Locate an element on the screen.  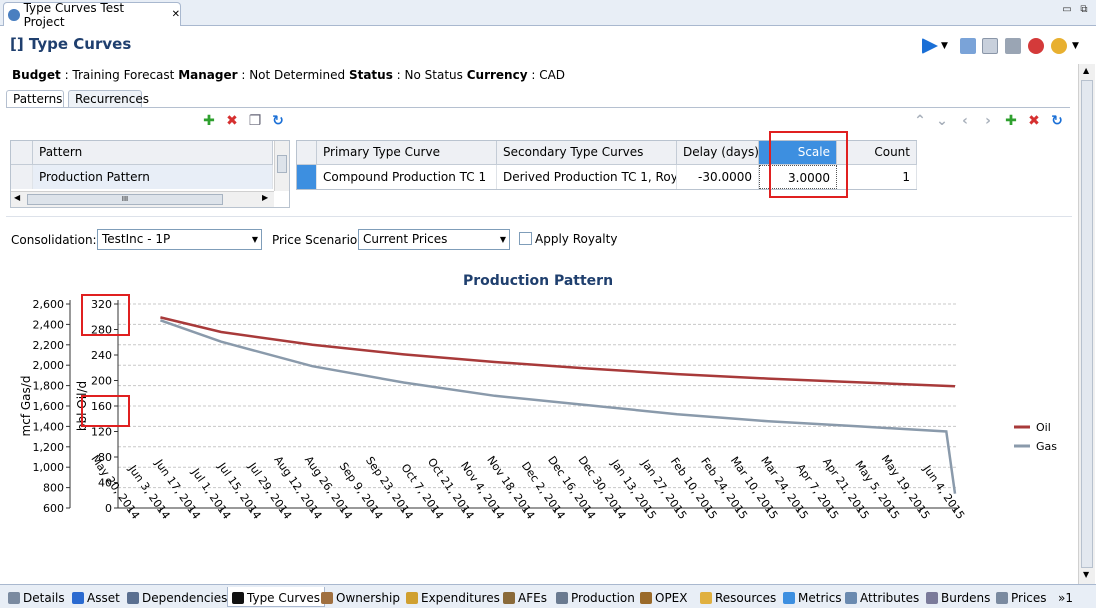
count-cell: 1 is located at coordinates (877, 177).